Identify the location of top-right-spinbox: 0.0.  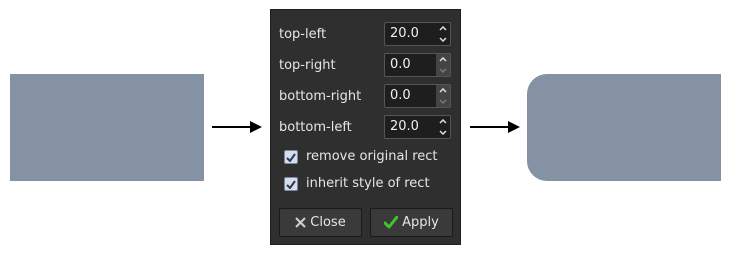
(417, 65).